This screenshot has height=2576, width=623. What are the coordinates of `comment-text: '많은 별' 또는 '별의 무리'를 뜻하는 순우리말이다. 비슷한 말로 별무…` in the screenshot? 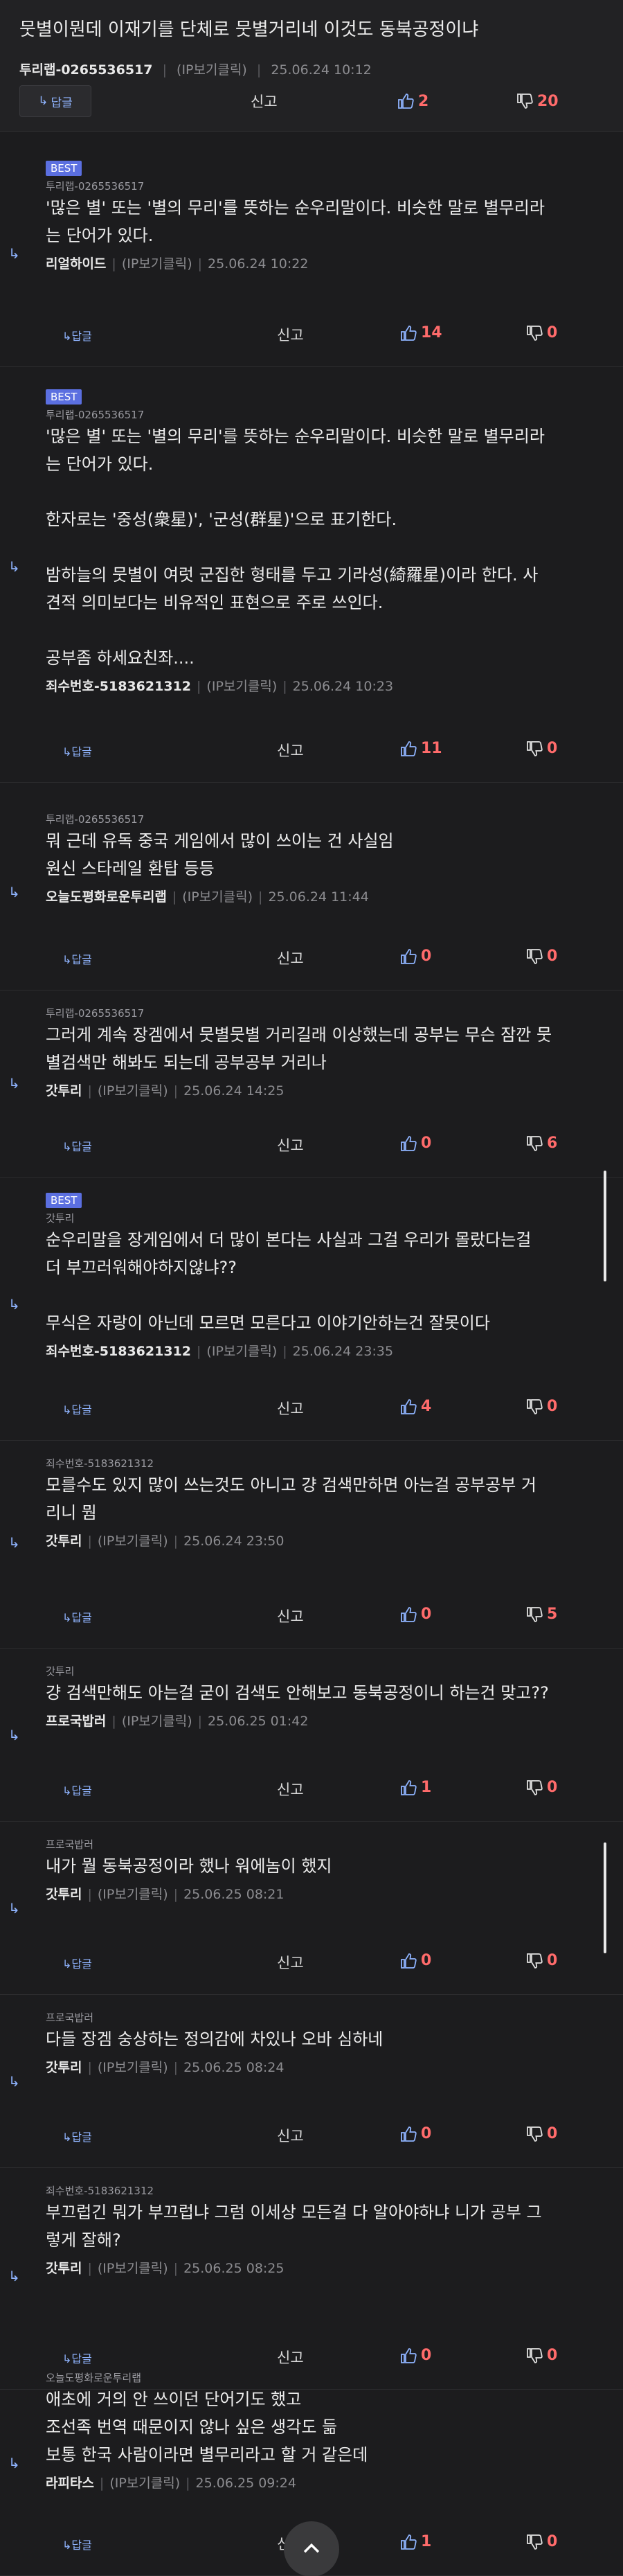 It's located at (295, 221).